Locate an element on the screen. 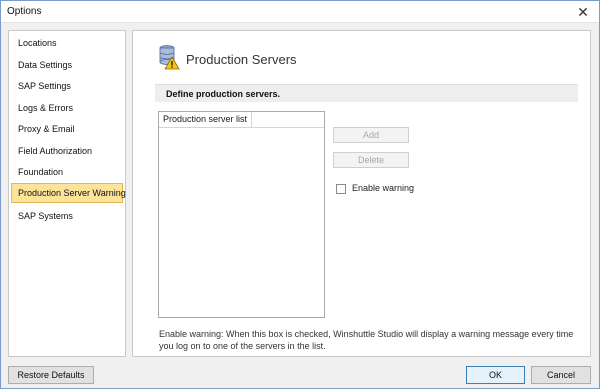 The width and height of the screenshot is (600, 389). delete-button: Delete is located at coordinates (371, 160).